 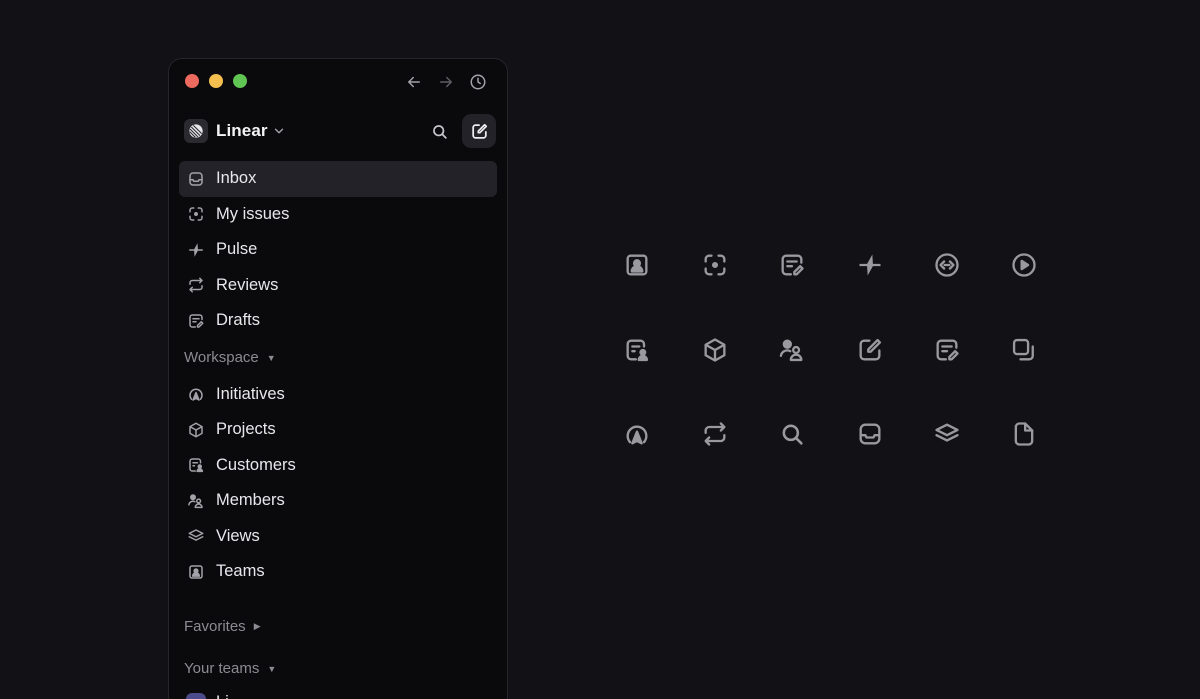 I want to click on grid-cube, so click(x=715, y=350).